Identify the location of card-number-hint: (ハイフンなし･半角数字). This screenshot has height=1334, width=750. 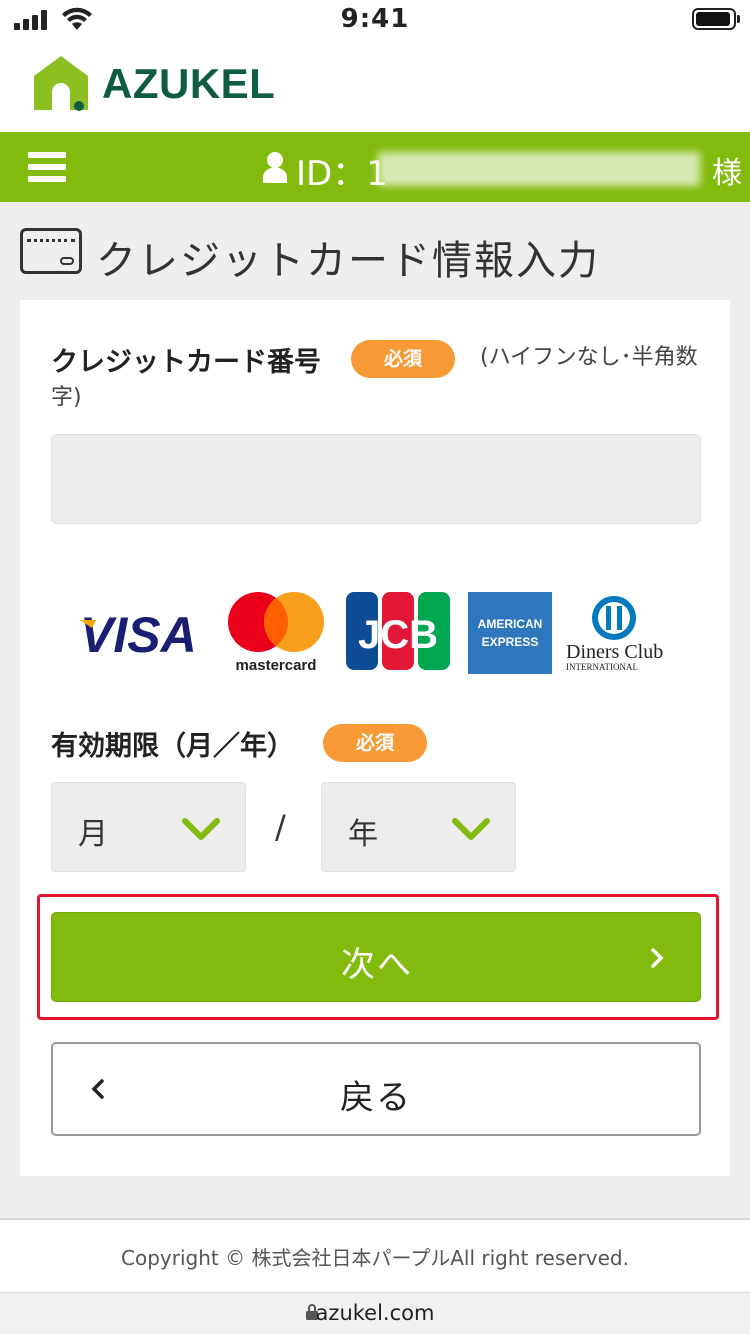
(374, 377).